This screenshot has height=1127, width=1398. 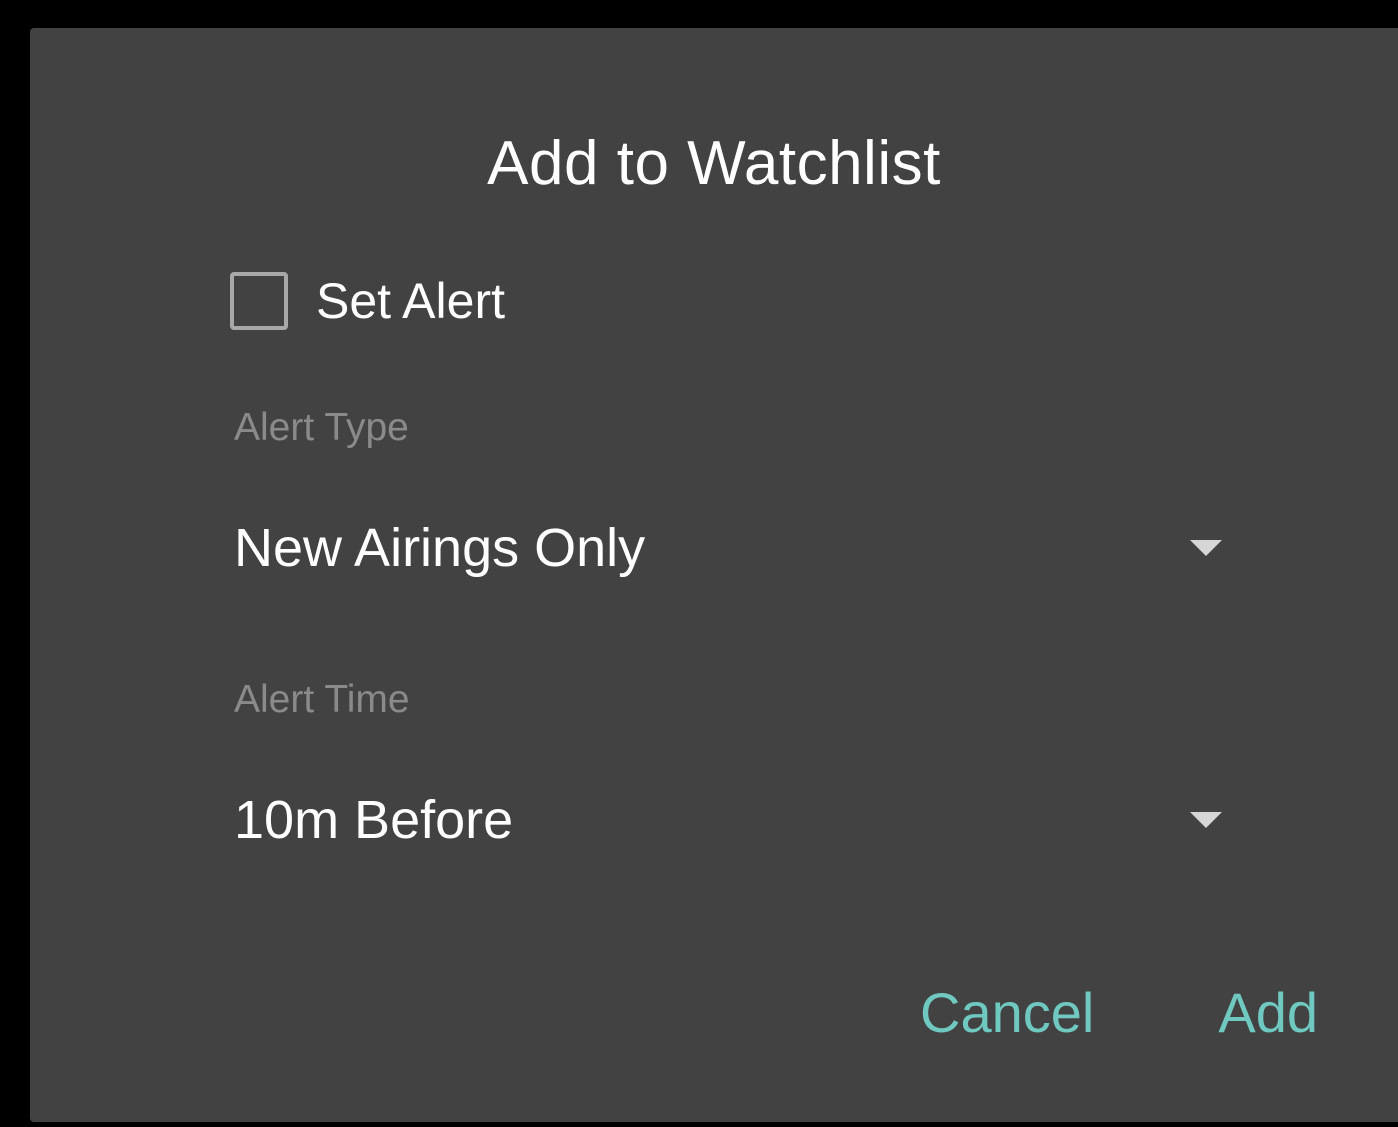 What do you see at coordinates (440, 548) in the screenshot?
I see `alert-type-value: New Airings Only` at bounding box center [440, 548].